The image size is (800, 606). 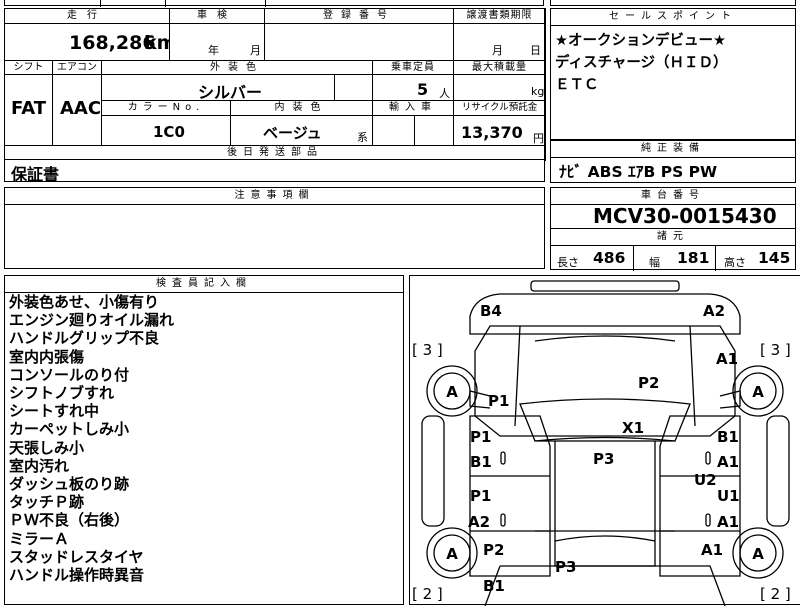 I want to click on tire-tread-left-rear: [ 2 ], so click(x=427, y=594).